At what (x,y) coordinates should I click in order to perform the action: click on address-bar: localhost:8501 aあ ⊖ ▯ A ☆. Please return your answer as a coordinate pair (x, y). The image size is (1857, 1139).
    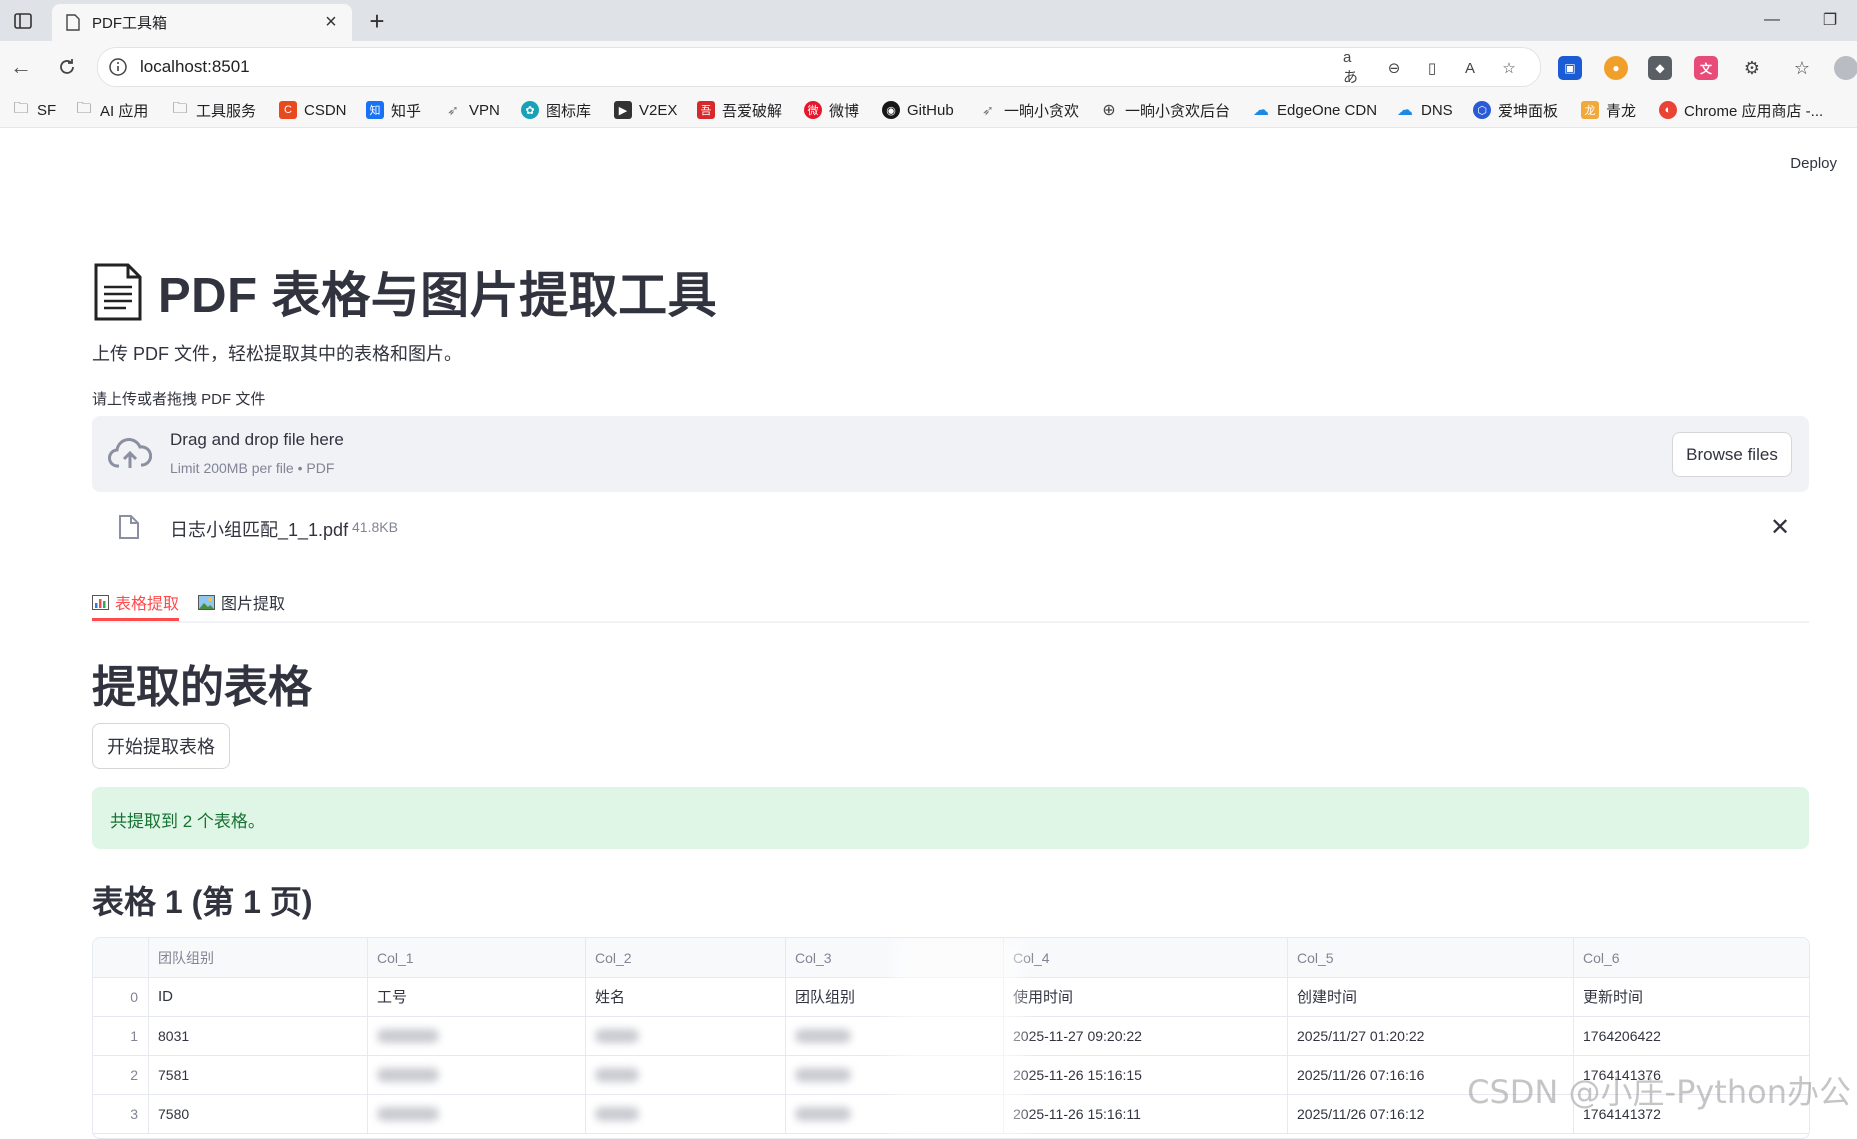
    Looking at the image, I should click on (819, 67).